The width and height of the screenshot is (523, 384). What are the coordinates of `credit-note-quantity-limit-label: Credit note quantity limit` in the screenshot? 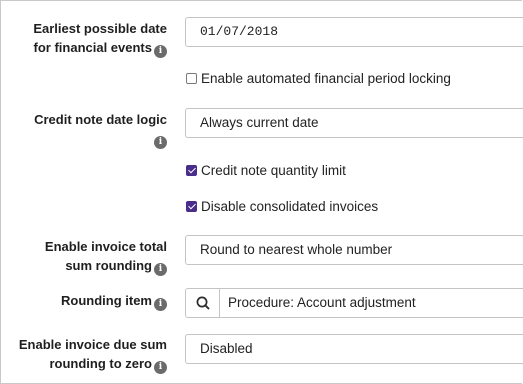 It's located at (273, 170).